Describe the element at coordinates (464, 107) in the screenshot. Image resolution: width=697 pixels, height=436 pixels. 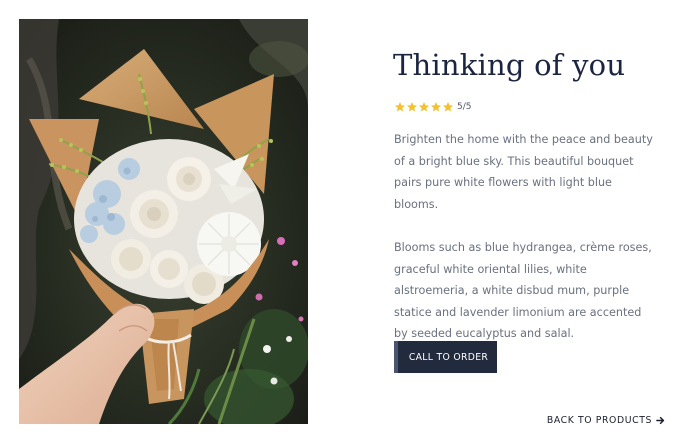
I see `rating-label: 5/5` at that location.